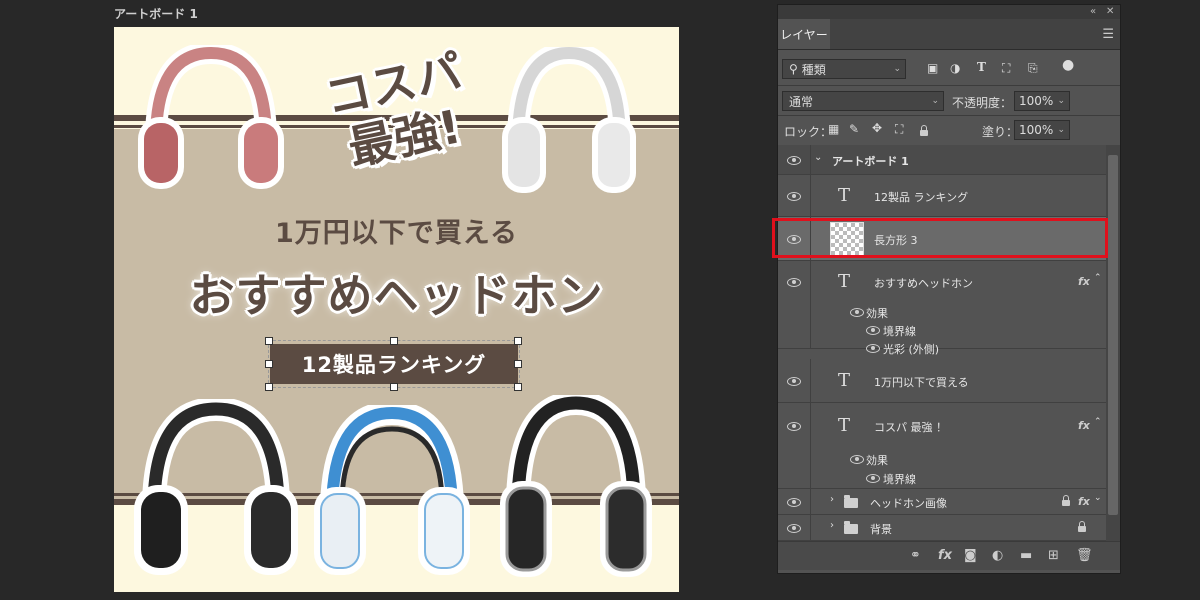 This screenshot has width=1200, height=600. I want to click on blend-mode-dropdown: 通常 ⌄, so click(863, 101).